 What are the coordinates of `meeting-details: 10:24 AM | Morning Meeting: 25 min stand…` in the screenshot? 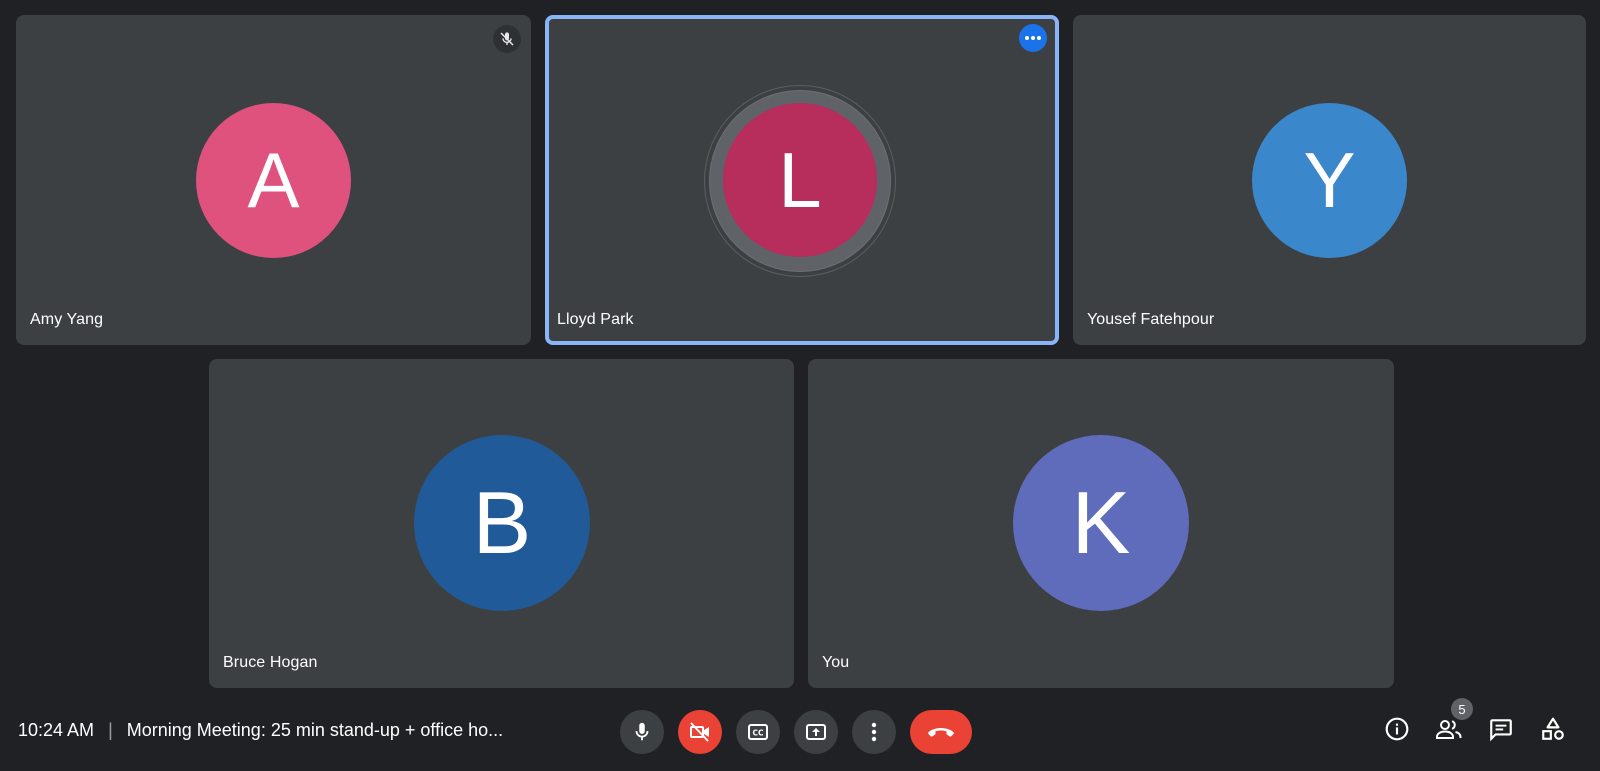 It's located at (260, 730).